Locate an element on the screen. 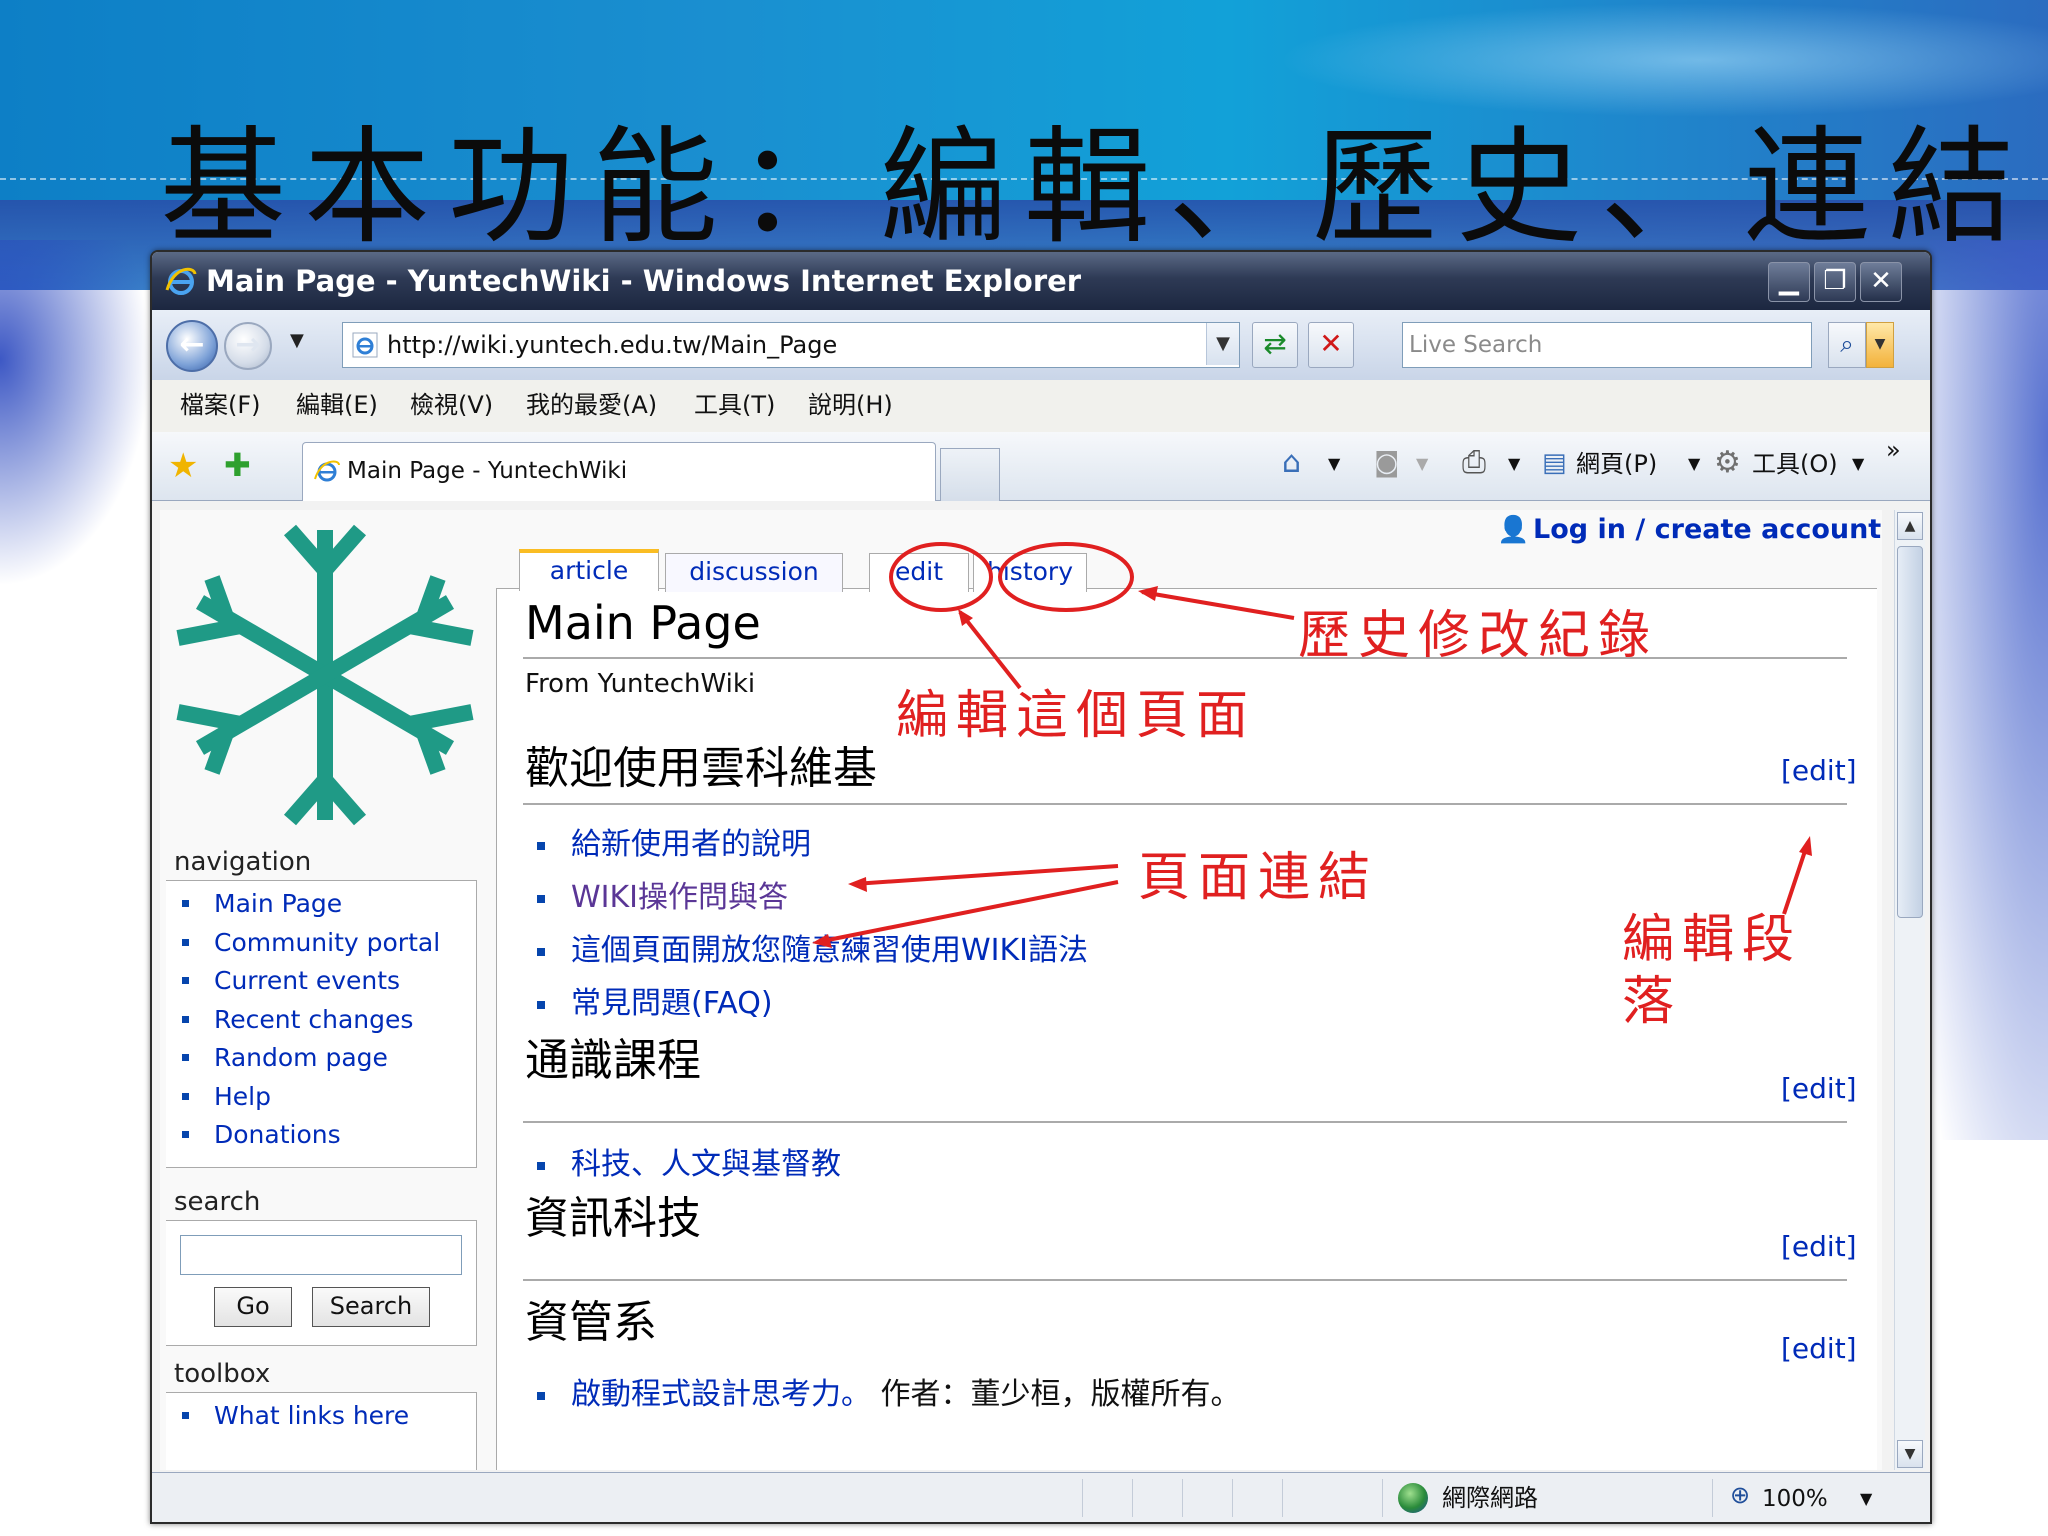 This screenshot has height=1536, width=2048. list-item: 科技、人文與基督教 is located at coordinates (682, 1165).